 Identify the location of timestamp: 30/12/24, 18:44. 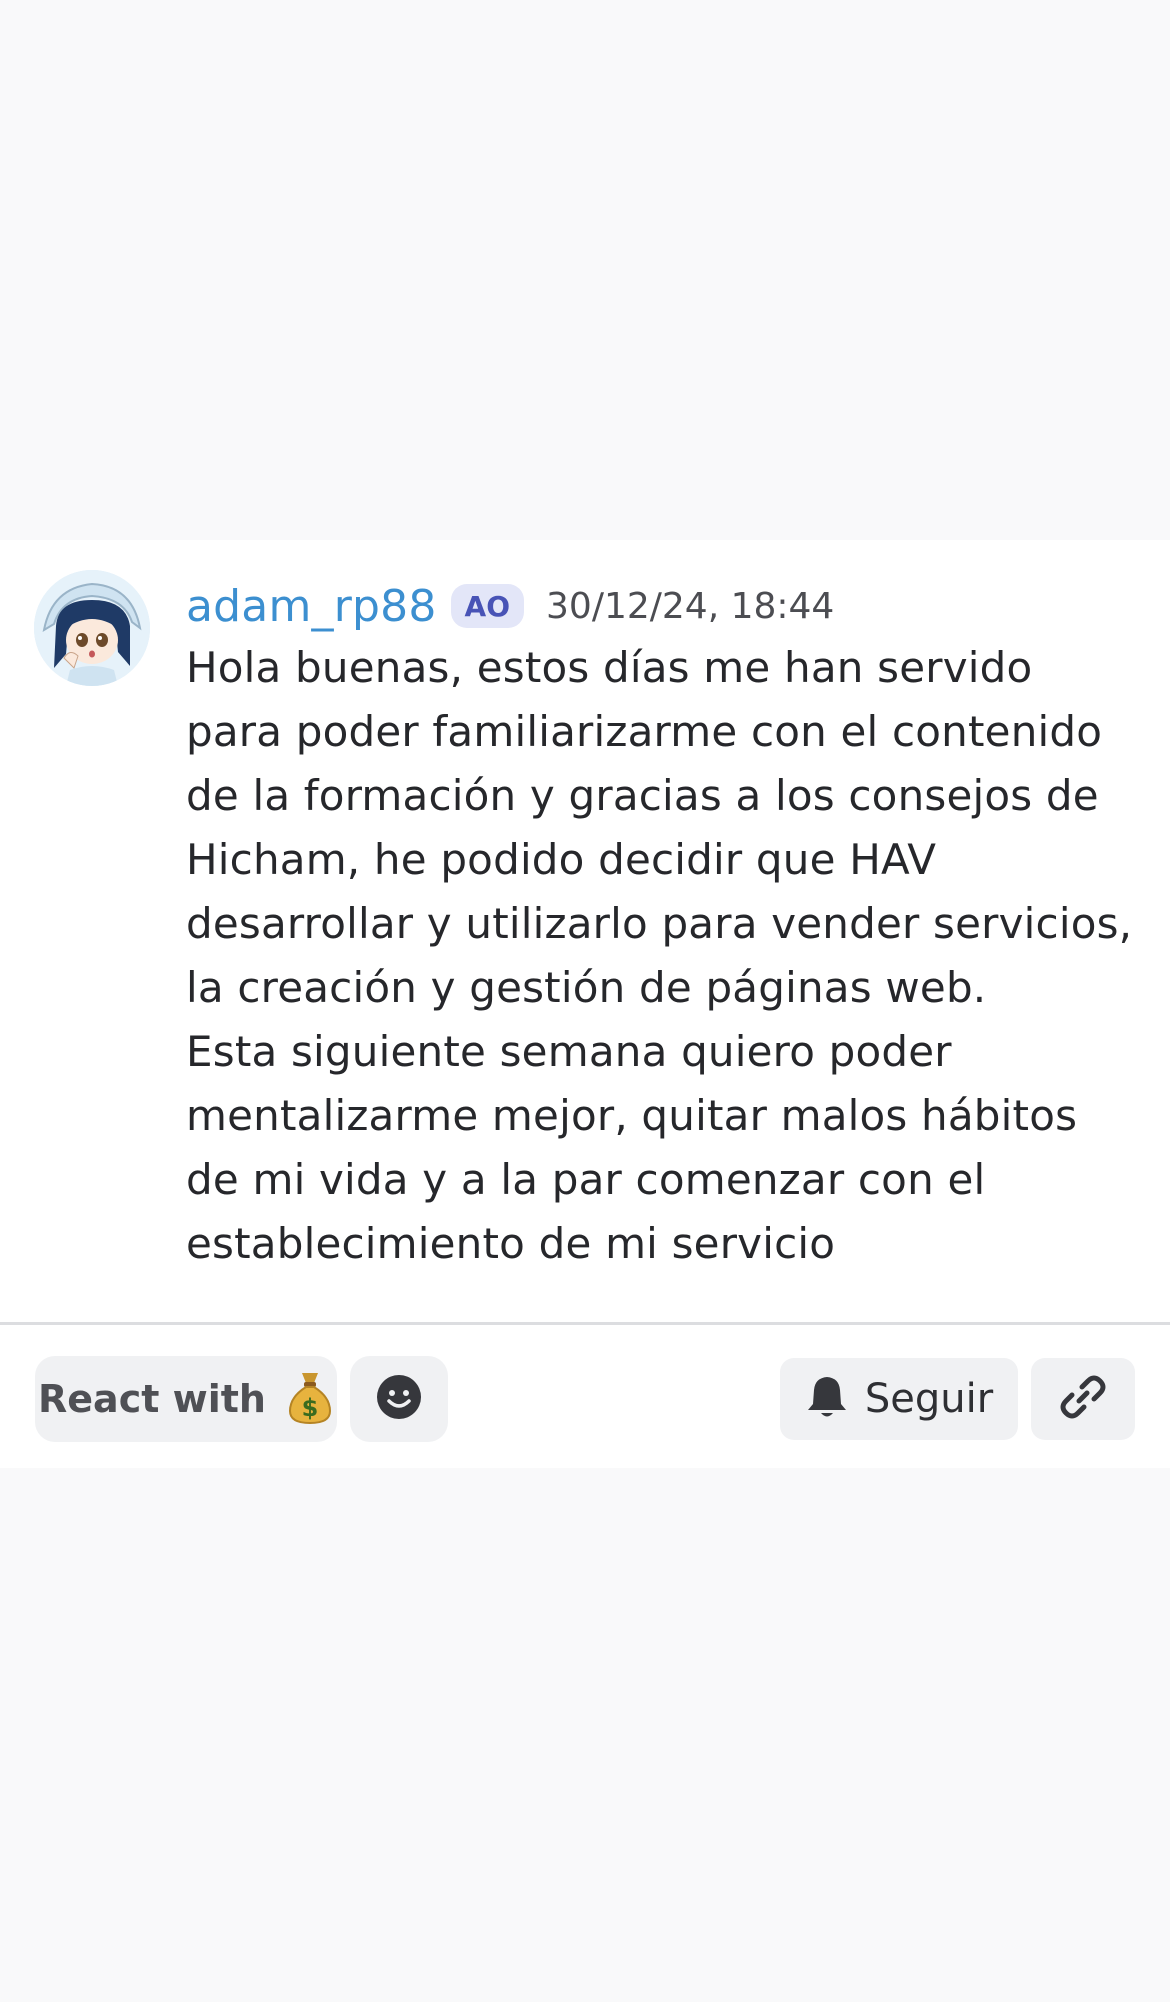
(690, 606).